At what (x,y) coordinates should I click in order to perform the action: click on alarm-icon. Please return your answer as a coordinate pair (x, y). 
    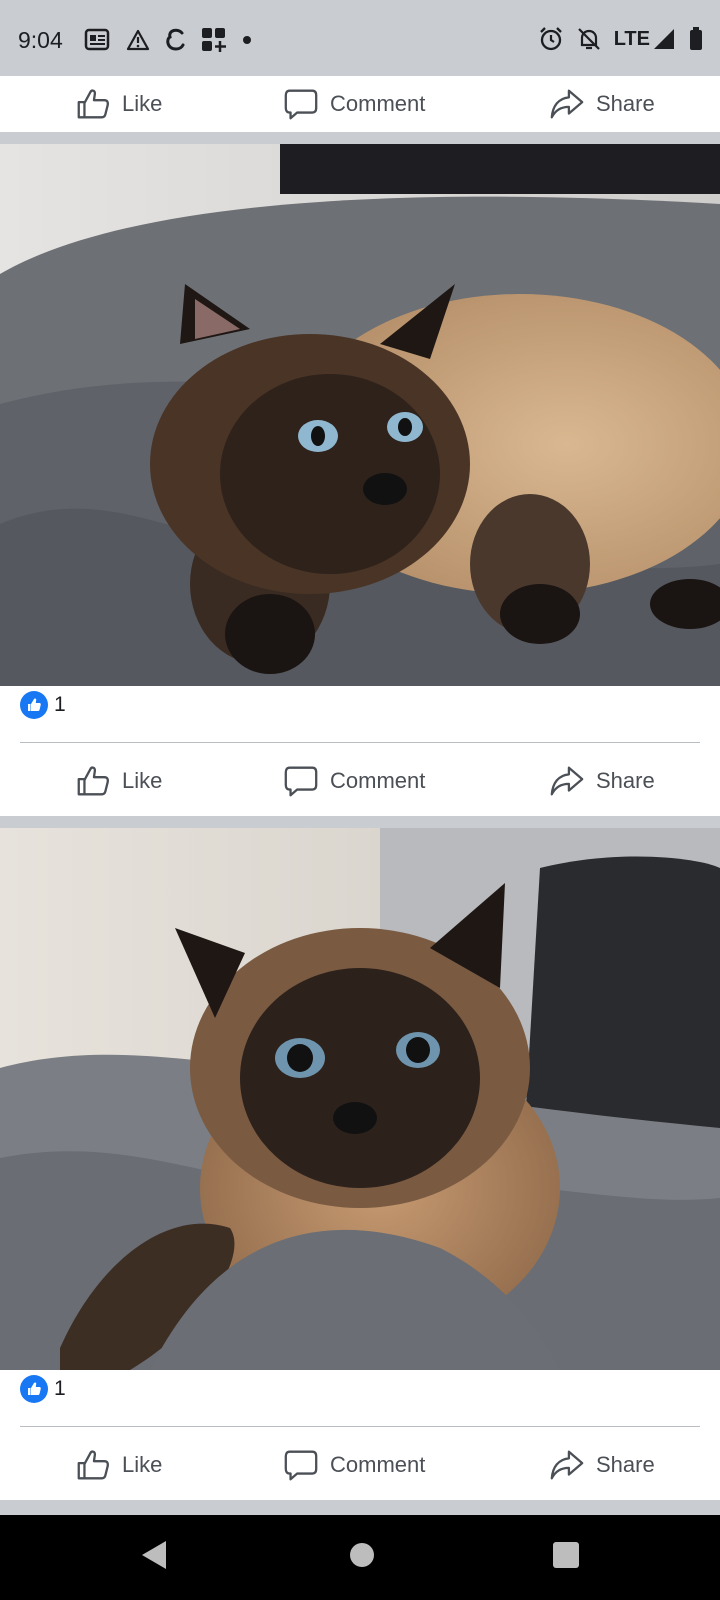
    Looking at the image, I should click on (550, 39).